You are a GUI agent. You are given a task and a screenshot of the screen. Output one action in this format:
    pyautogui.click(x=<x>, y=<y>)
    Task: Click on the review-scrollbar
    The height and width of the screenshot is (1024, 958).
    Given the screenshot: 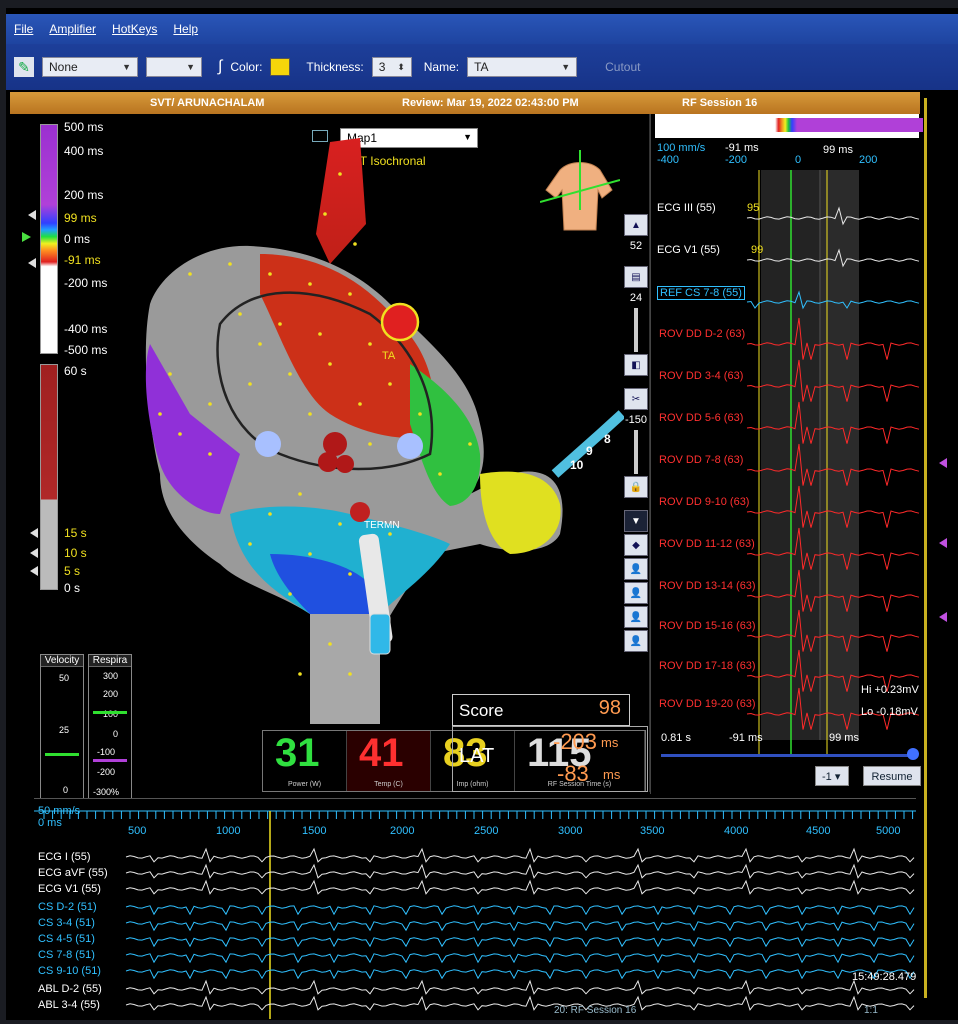 What is the action you would take?
    pyautogui.click(x=789, y=755)
    